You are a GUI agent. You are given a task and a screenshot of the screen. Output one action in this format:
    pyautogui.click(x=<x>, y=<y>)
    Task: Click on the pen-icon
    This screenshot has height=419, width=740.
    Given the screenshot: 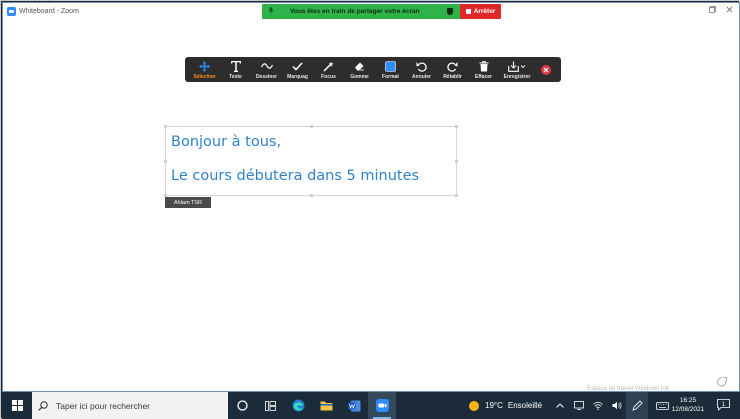 What is the action you would take?
    pyautogui.click(x=637, y=405)
    